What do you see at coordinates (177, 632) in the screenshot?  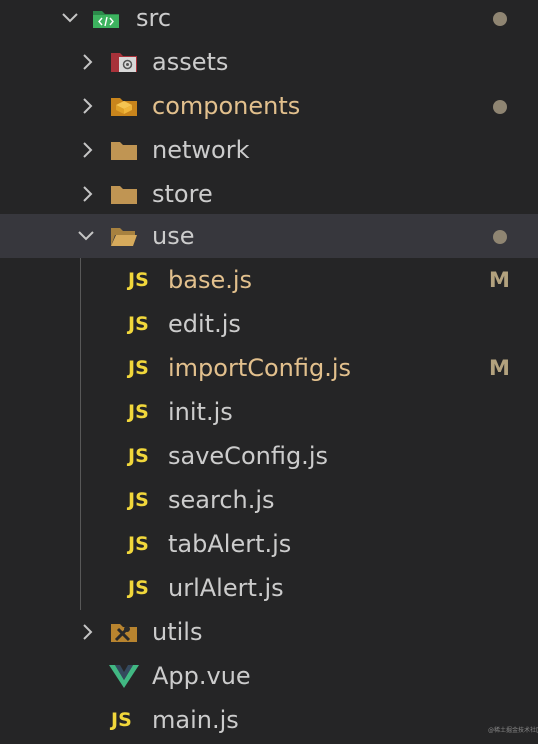 I see `tree-item-label: utils` at bounding box center [177, 632].